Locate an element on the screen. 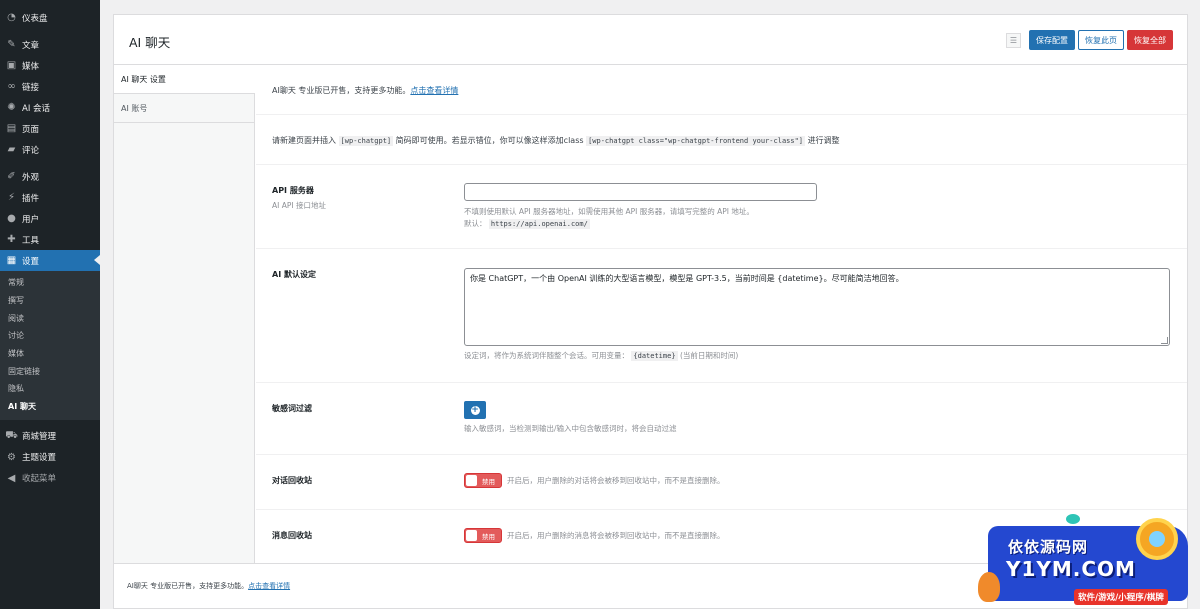 The image size is (1200, 609). resize-grip-icon is located at coordinates (1164, 340).